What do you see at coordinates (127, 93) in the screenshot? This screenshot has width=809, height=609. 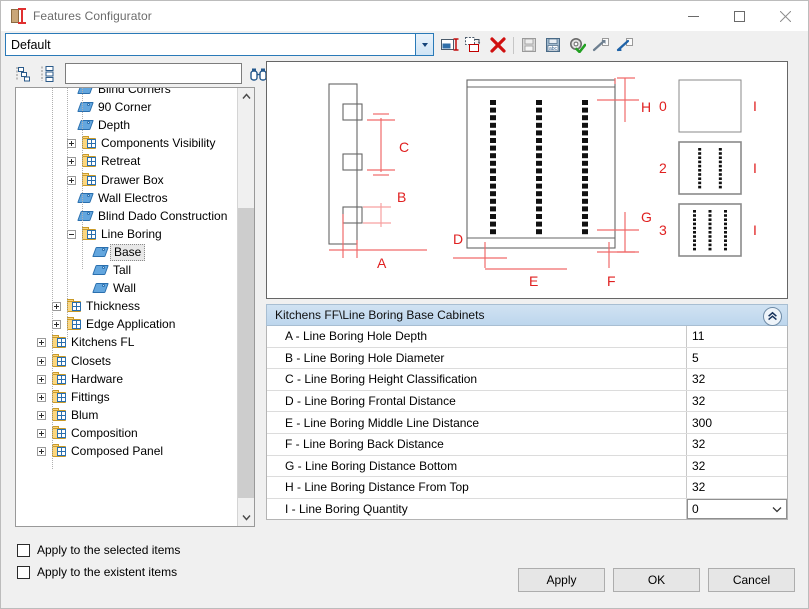 I see `tree-item-blind-corners: Blind Corners` at bounding box center [127, 93].